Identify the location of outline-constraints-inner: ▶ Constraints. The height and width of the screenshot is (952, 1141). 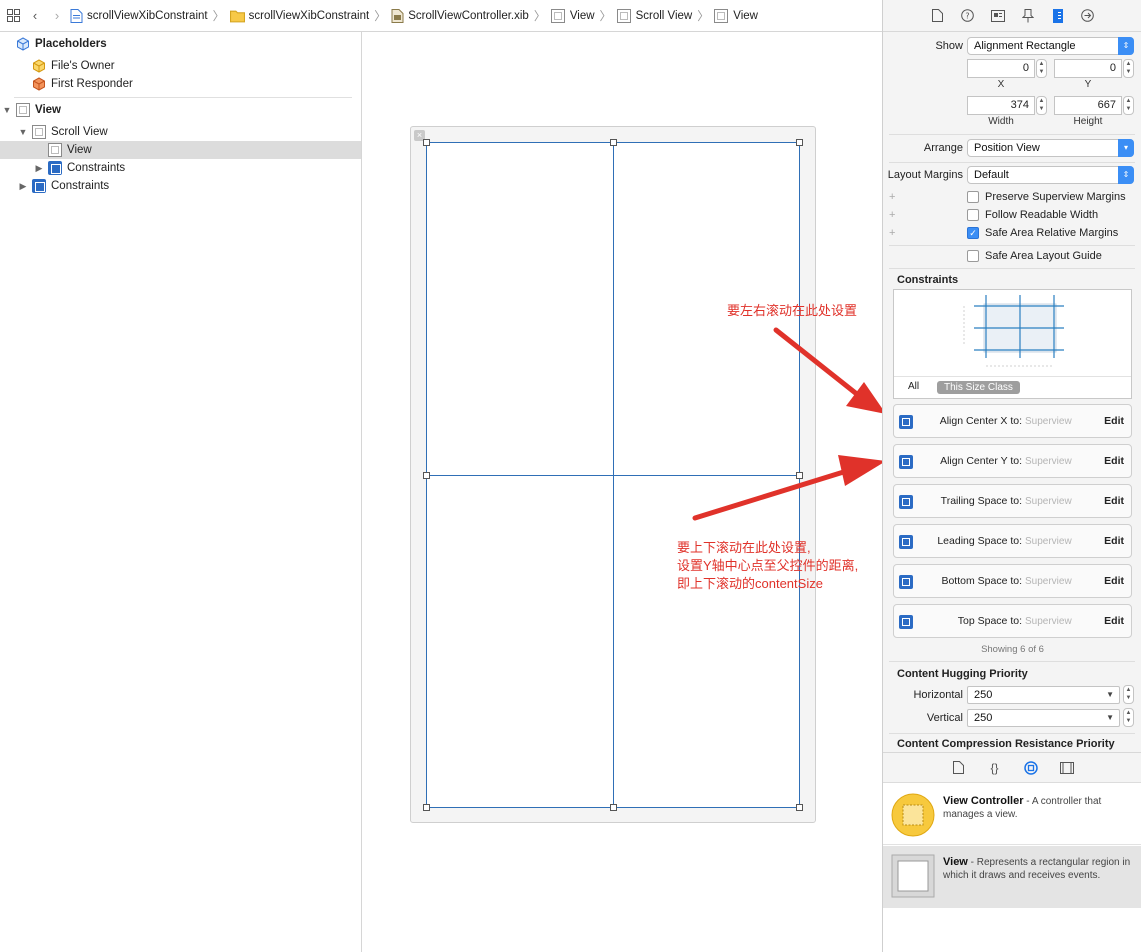
(79, 168).